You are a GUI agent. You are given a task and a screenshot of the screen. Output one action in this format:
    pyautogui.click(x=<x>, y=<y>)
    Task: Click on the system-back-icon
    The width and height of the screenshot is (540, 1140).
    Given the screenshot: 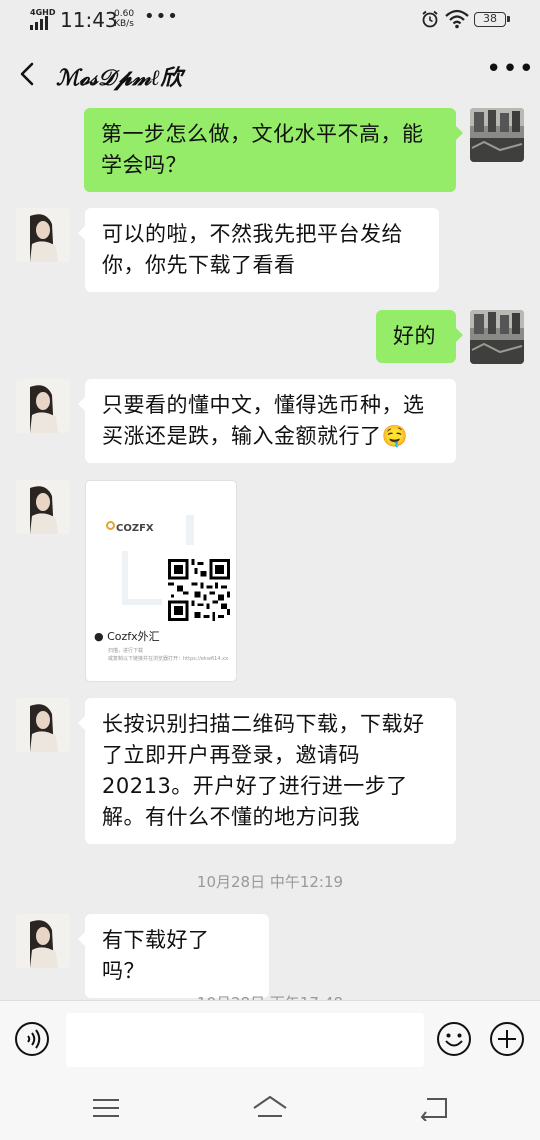 What is the action you would take?
    pyautogui.click(x=434, y=1108)
    